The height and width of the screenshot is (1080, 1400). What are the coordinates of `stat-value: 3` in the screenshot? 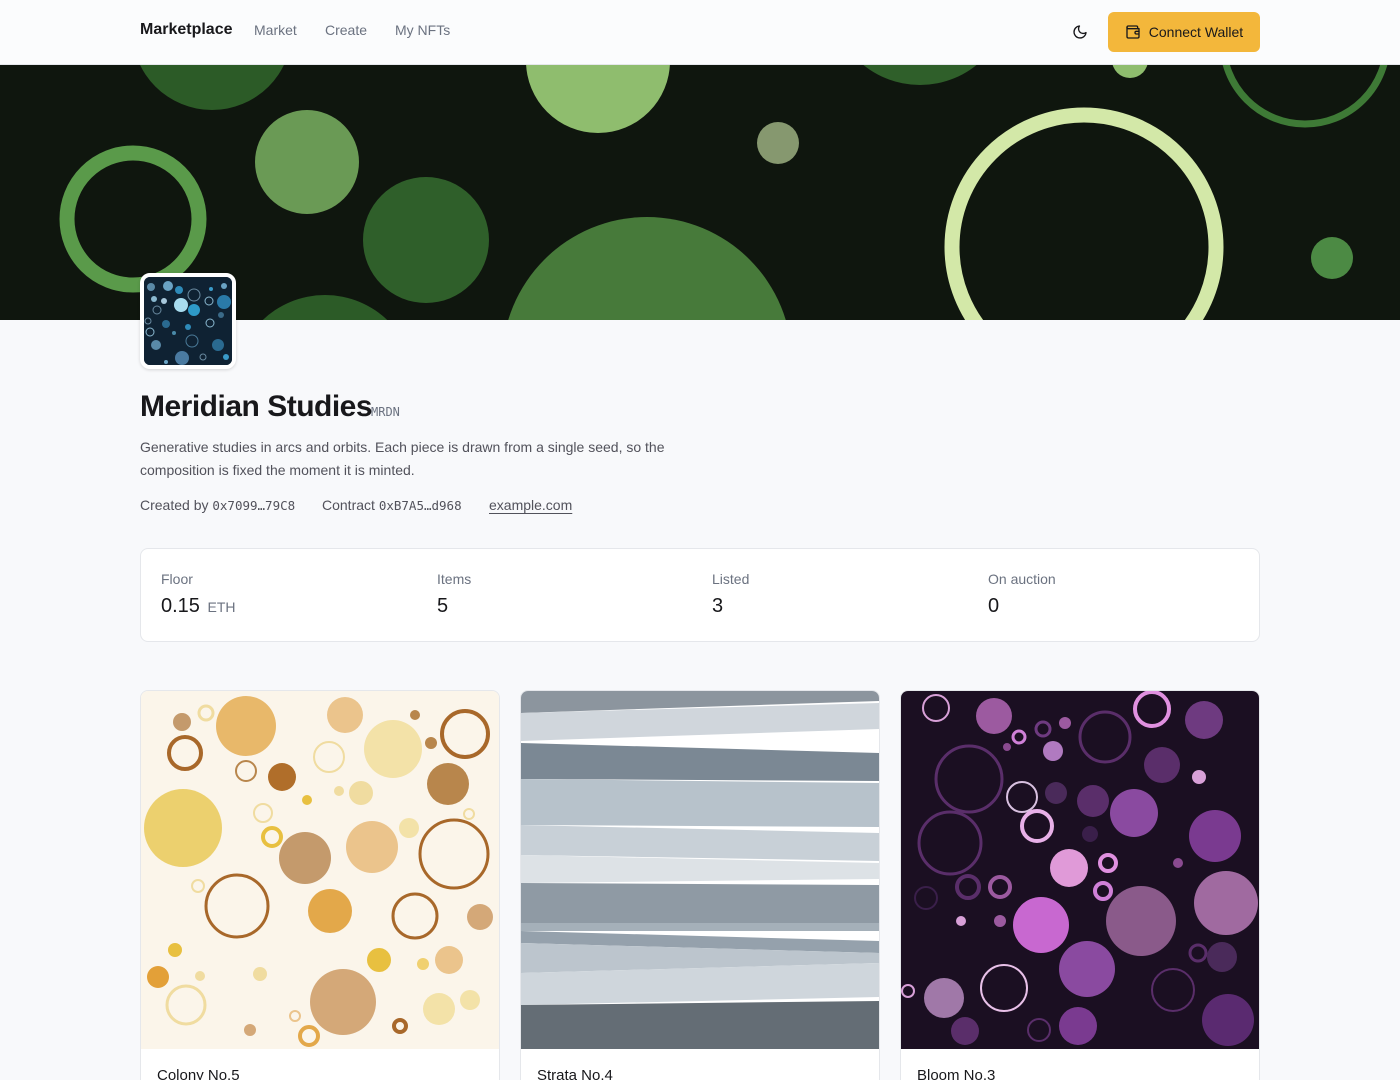 It's located at (718, 606).